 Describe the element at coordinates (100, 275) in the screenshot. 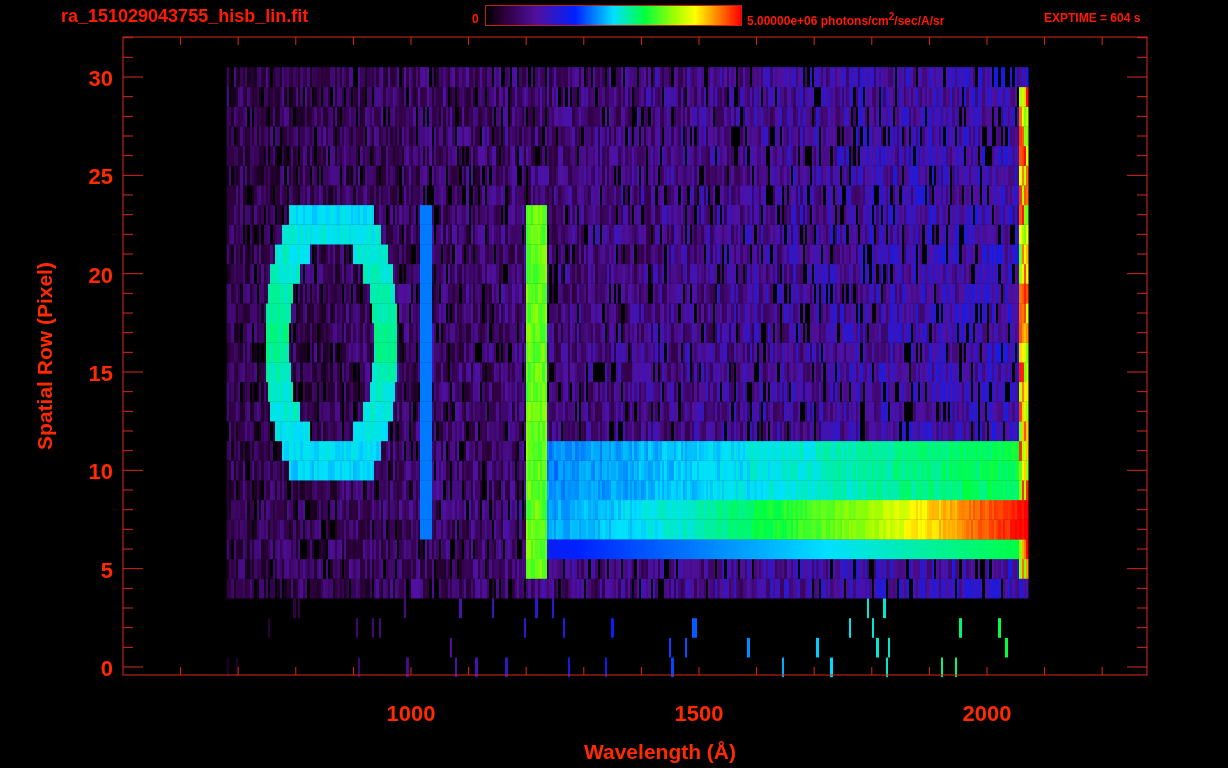

I see `y-tick-label: 20` at that location.